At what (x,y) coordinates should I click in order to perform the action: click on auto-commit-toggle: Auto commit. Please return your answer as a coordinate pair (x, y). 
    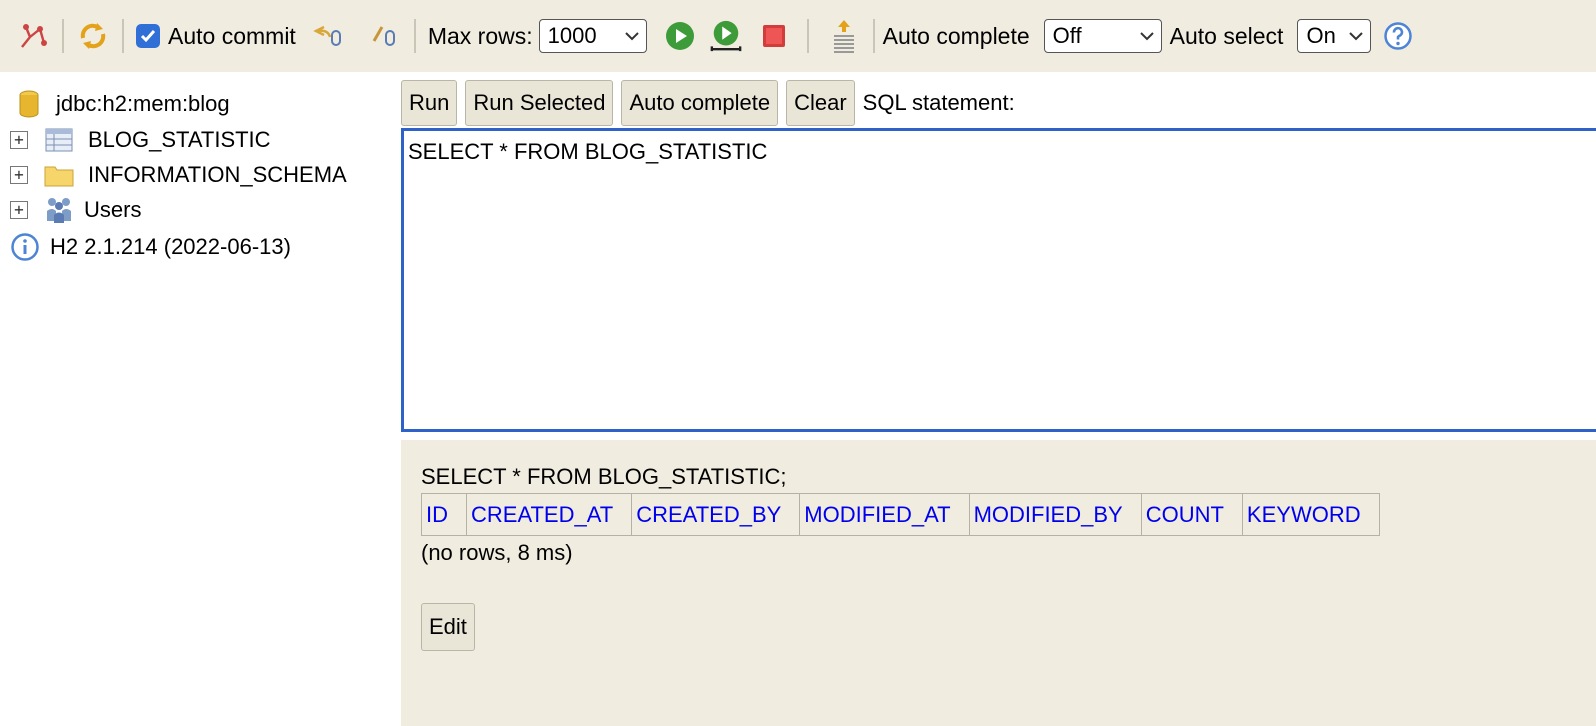
    Looking at the image, I should click on (216, 36).